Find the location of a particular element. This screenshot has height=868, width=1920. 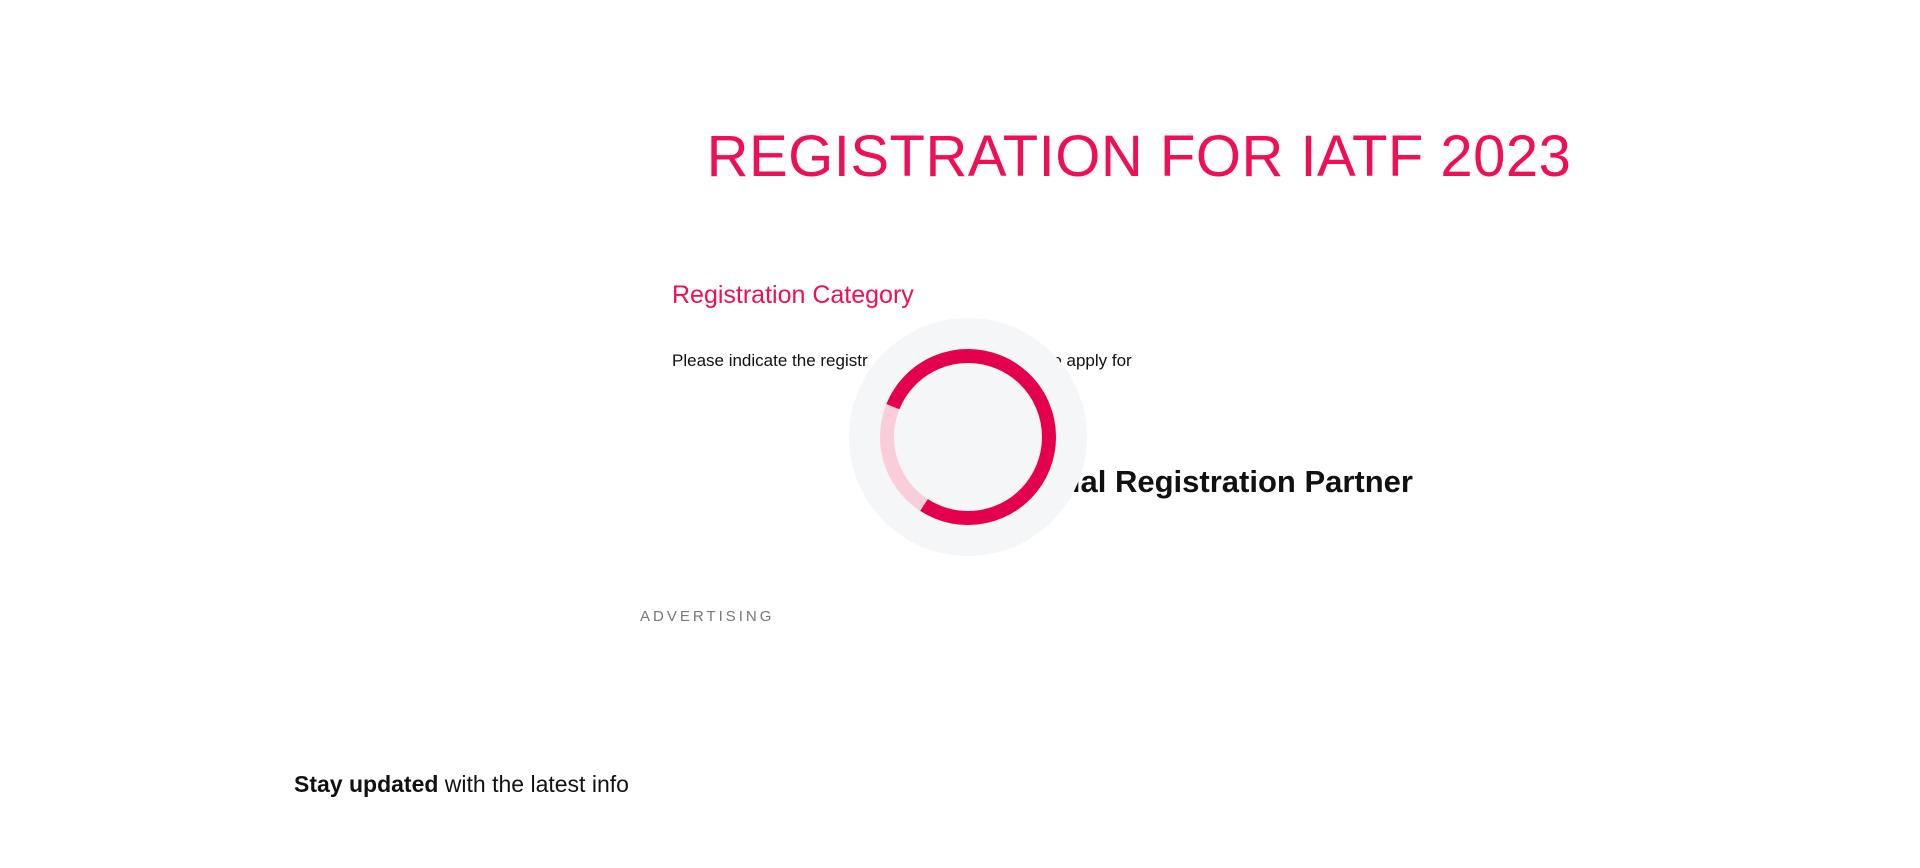

newsletter-lead-rest: with the latest info is located at coordinates (533, 784).